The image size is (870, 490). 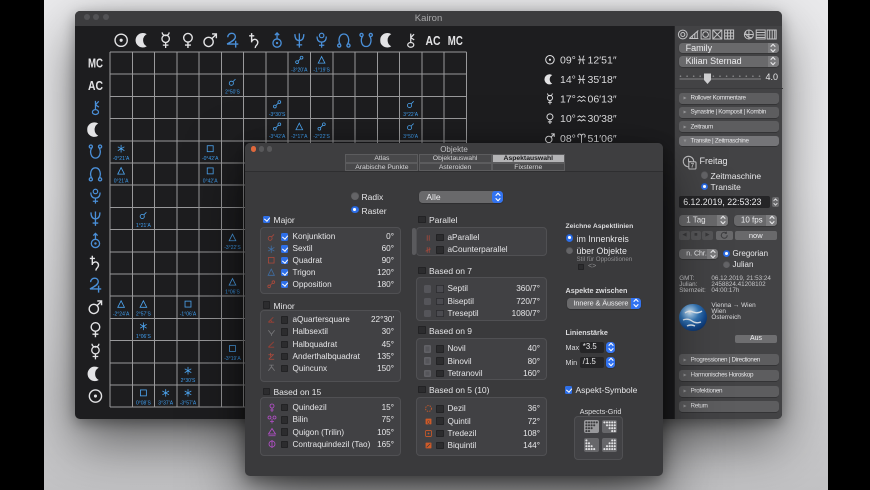 I want to click on svg-text: 17°, so click(x=568, y=100).